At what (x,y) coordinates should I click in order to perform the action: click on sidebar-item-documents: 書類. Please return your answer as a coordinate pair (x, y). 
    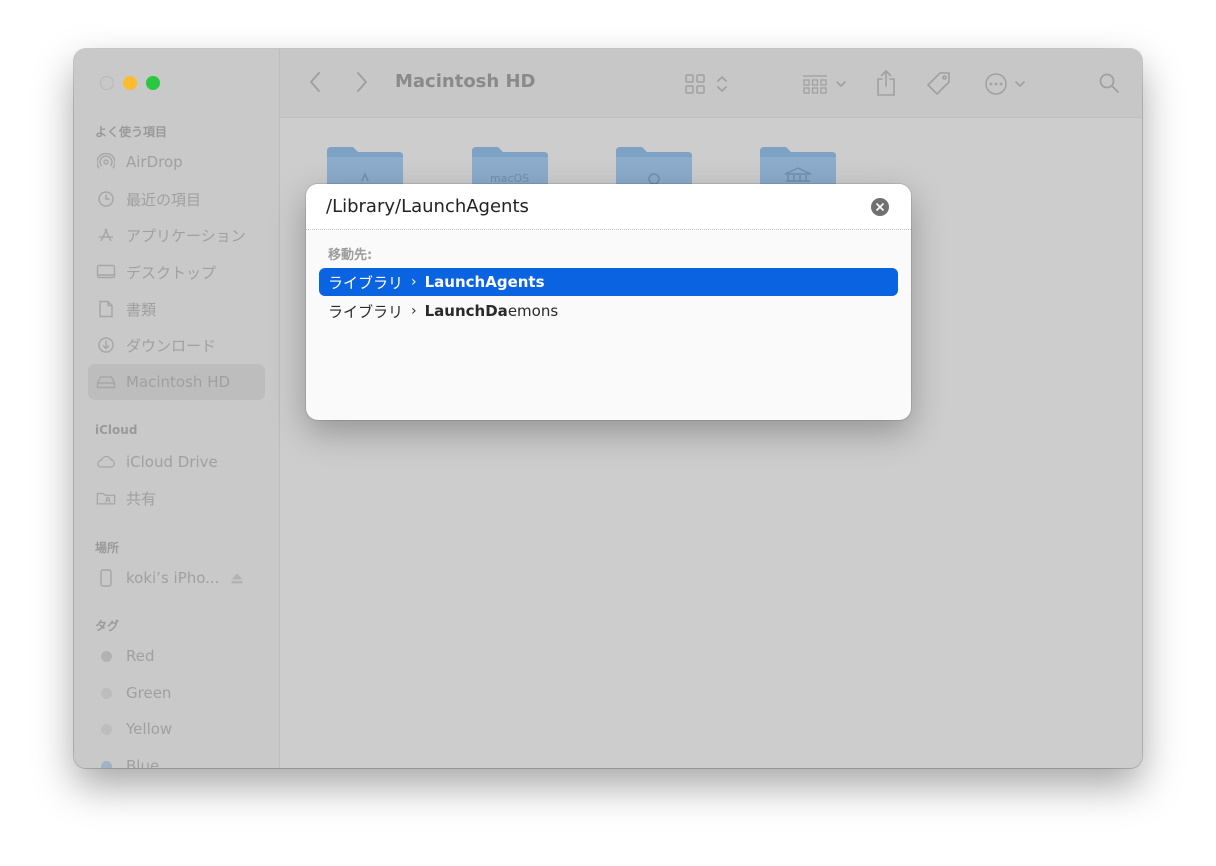
    Looking at the image, I should click on (176, 309).